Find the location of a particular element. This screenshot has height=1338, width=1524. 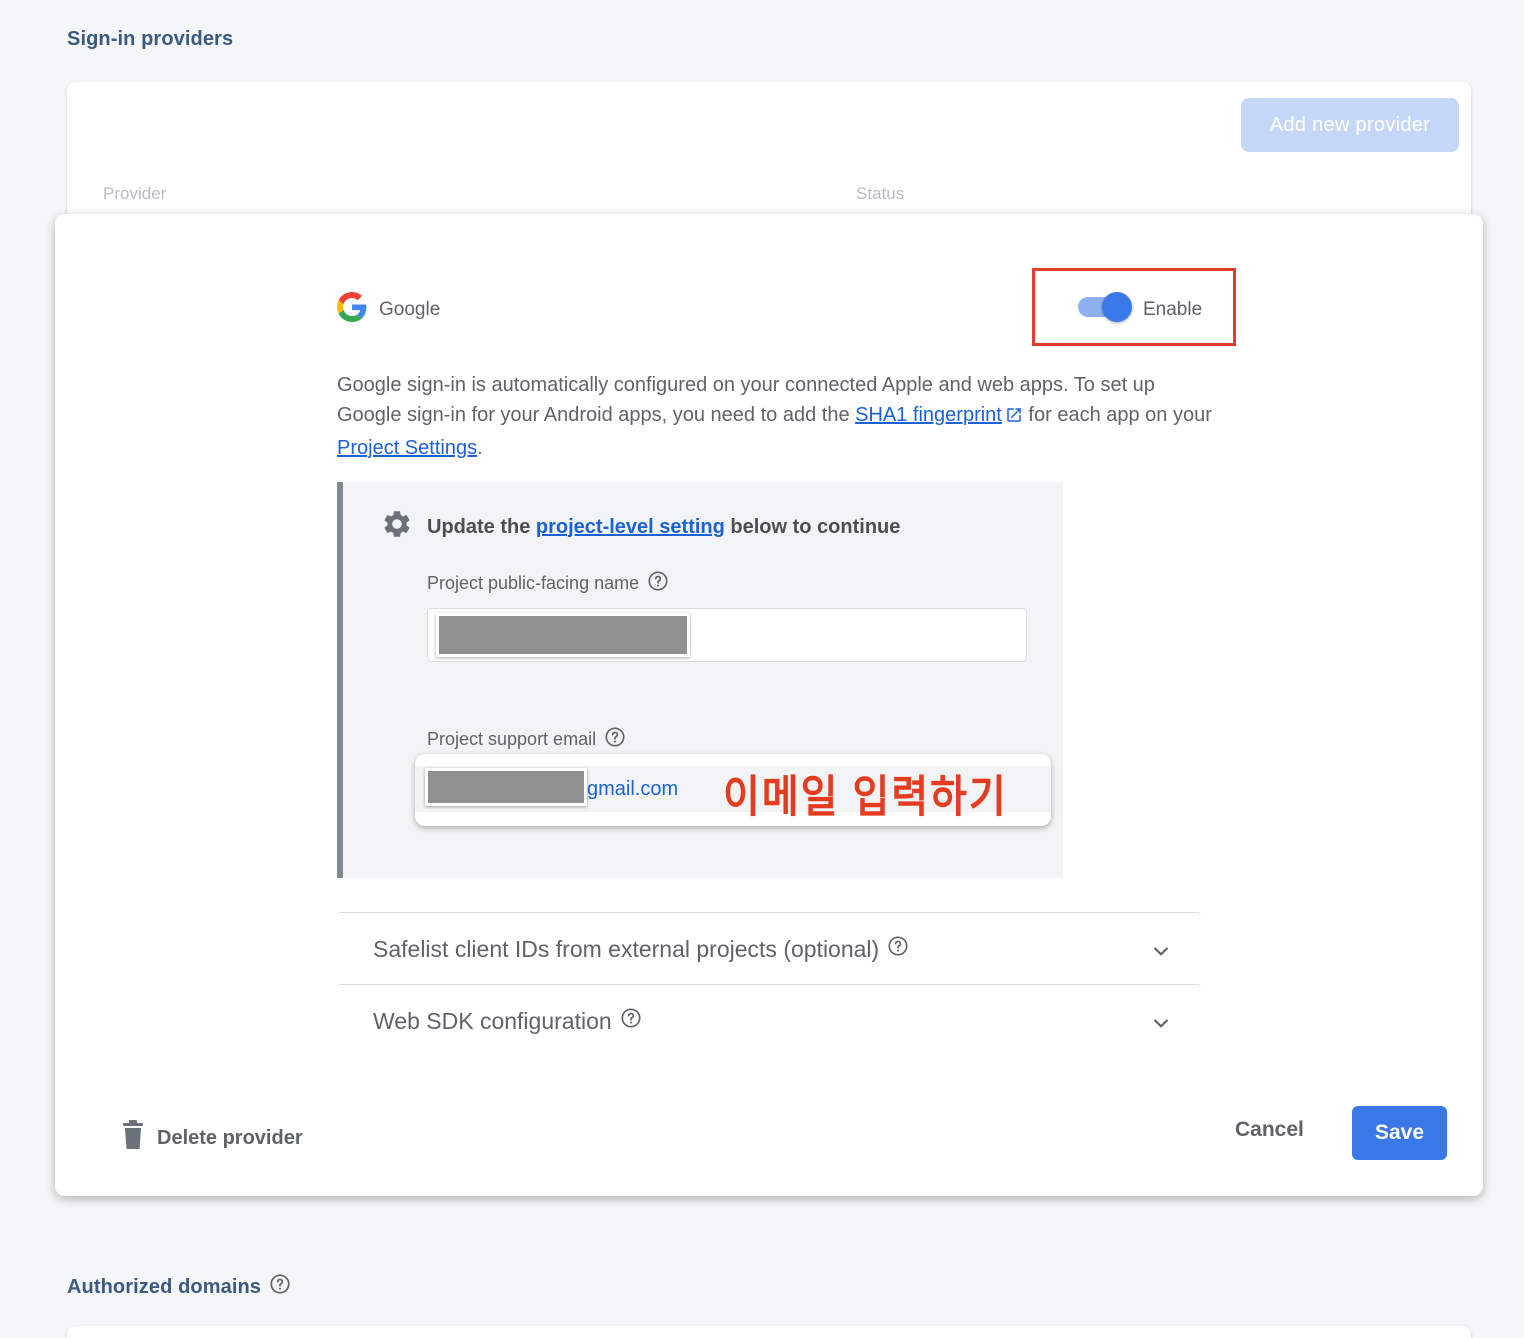

gear-icon is located at coordinates (397, 527).